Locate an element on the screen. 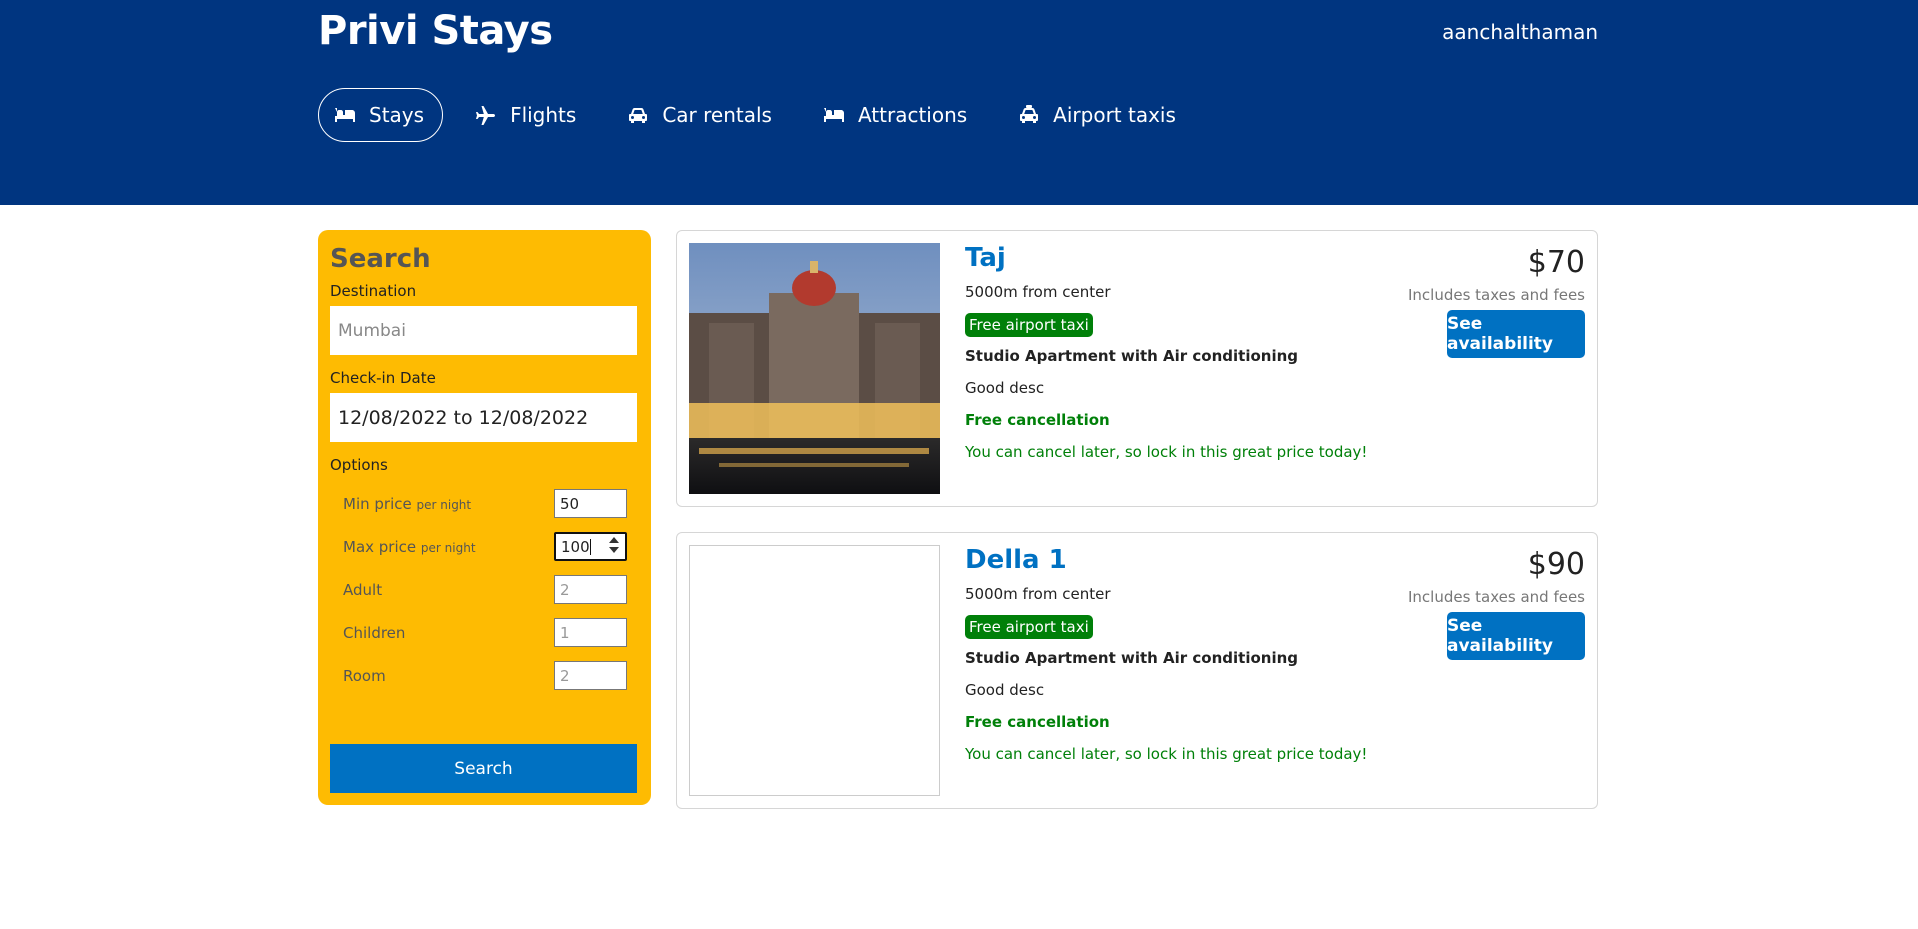 Image resolution: width=1918 pixels, height=929 pixels. min-price-input: 50 is located at coordinates (590, 503).